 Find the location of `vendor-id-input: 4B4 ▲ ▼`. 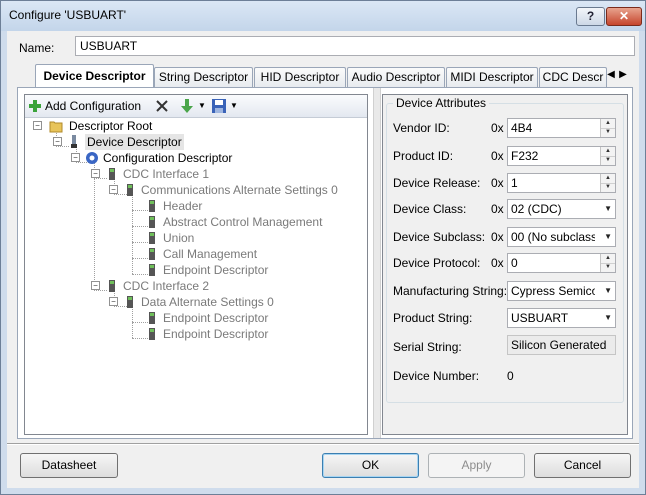

vendor-id-input: 4B4 ▲ ▼ is located at coordinates (561, 128).